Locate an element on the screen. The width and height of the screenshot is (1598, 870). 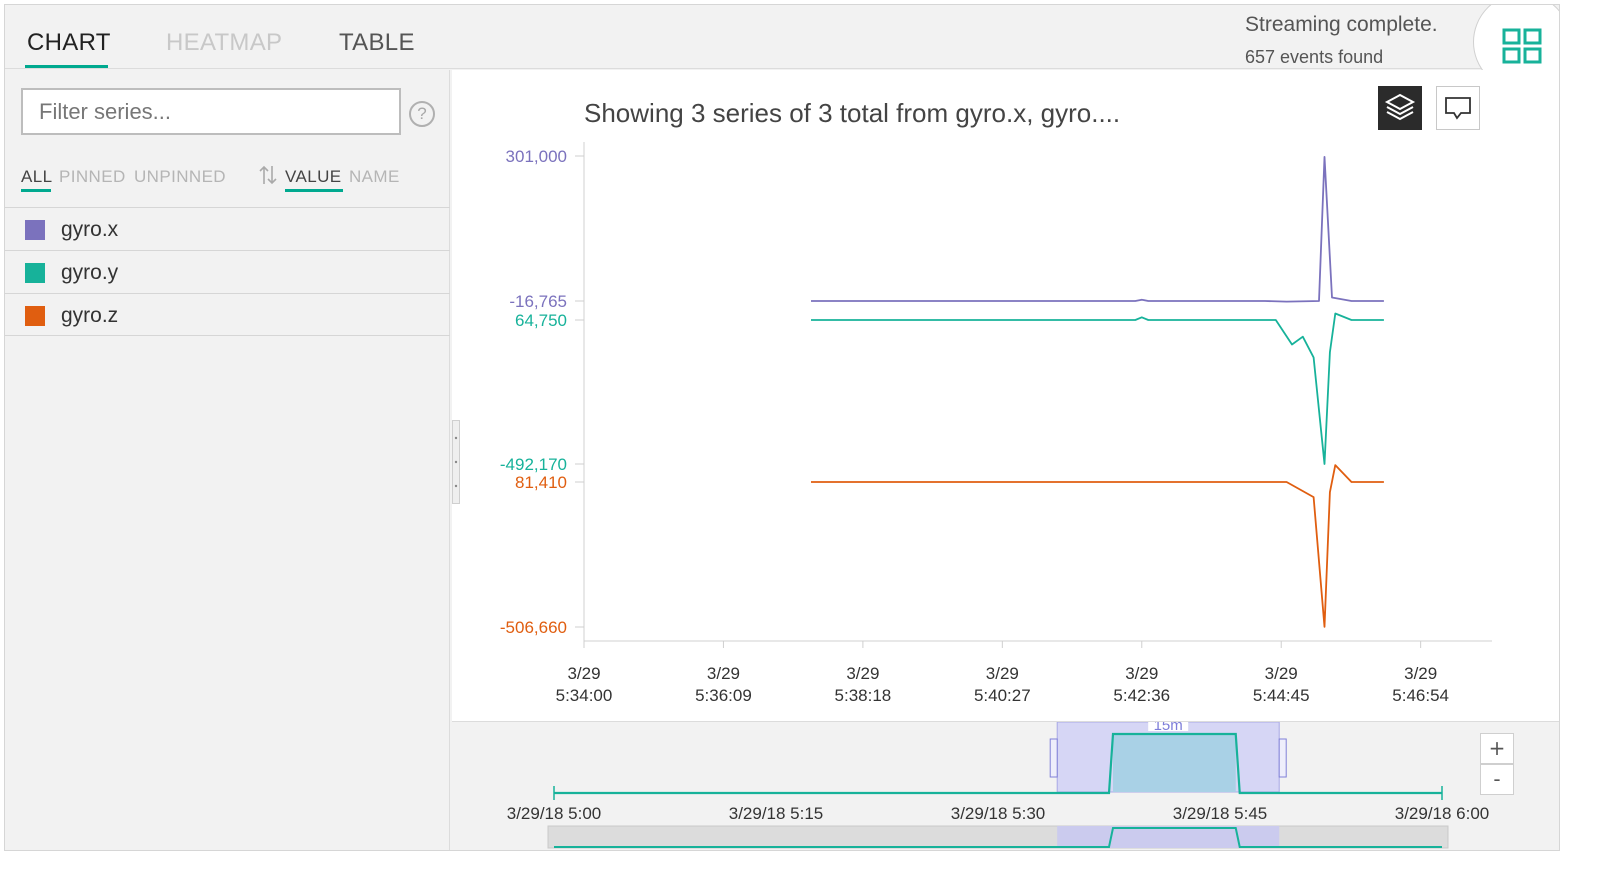
x-tick-label: 3/29 5:44:45 is located at coordinates (1281, 684).